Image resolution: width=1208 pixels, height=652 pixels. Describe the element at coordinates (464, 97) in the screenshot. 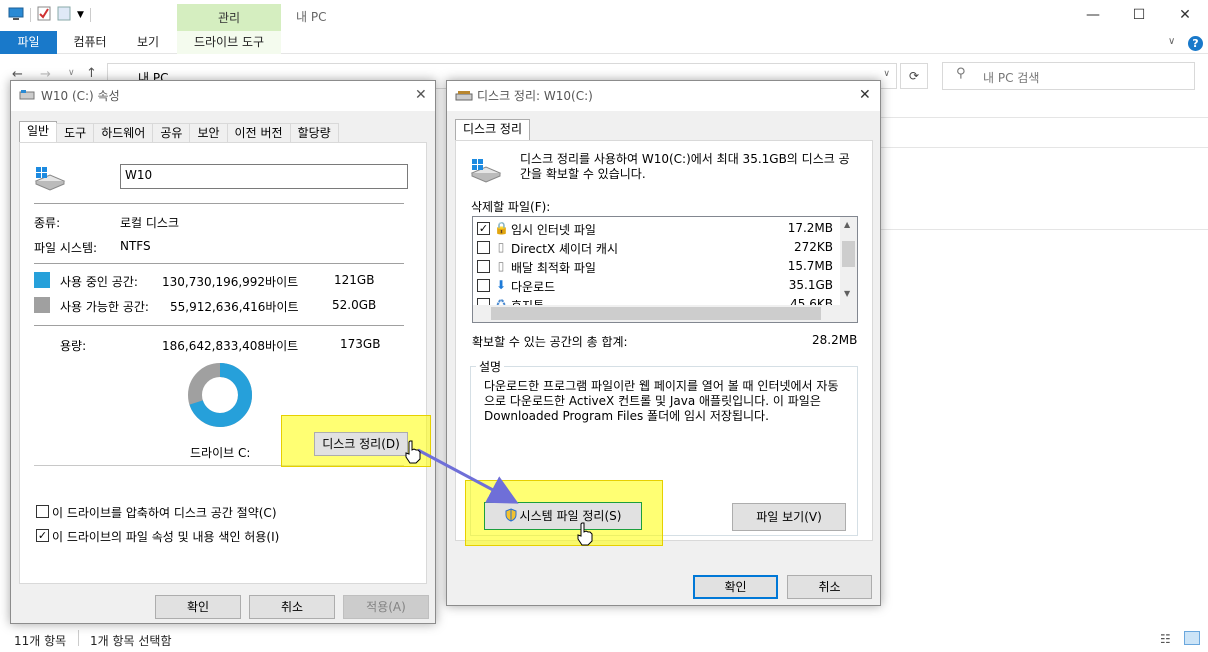

I see `disk-cleanup-icon` at that location.